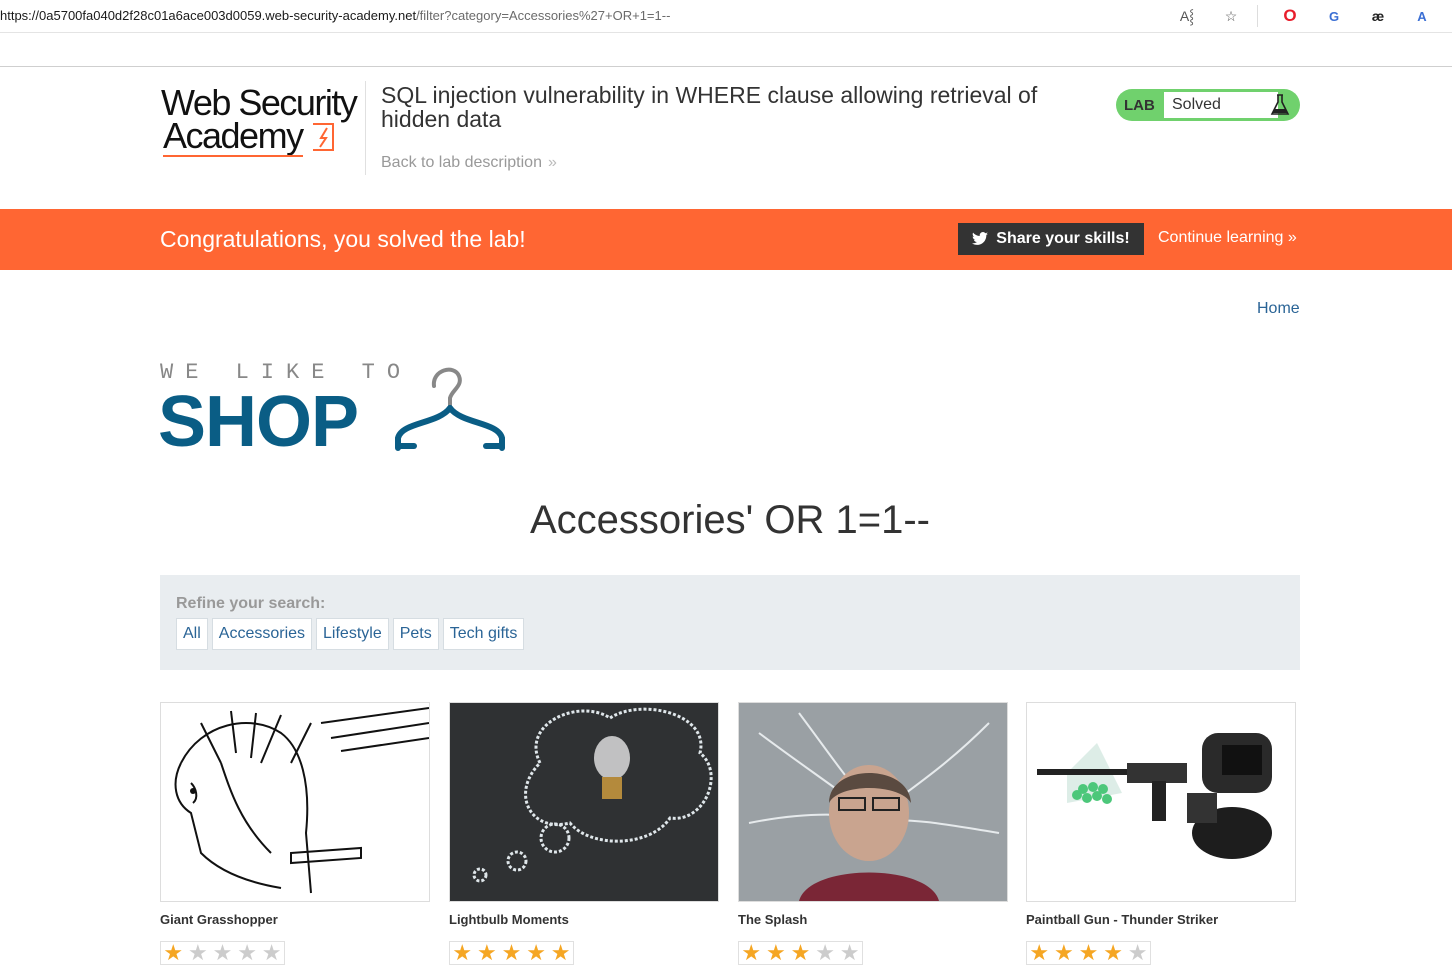  I want to click on product-image-lightbulb, so click(584, 802).